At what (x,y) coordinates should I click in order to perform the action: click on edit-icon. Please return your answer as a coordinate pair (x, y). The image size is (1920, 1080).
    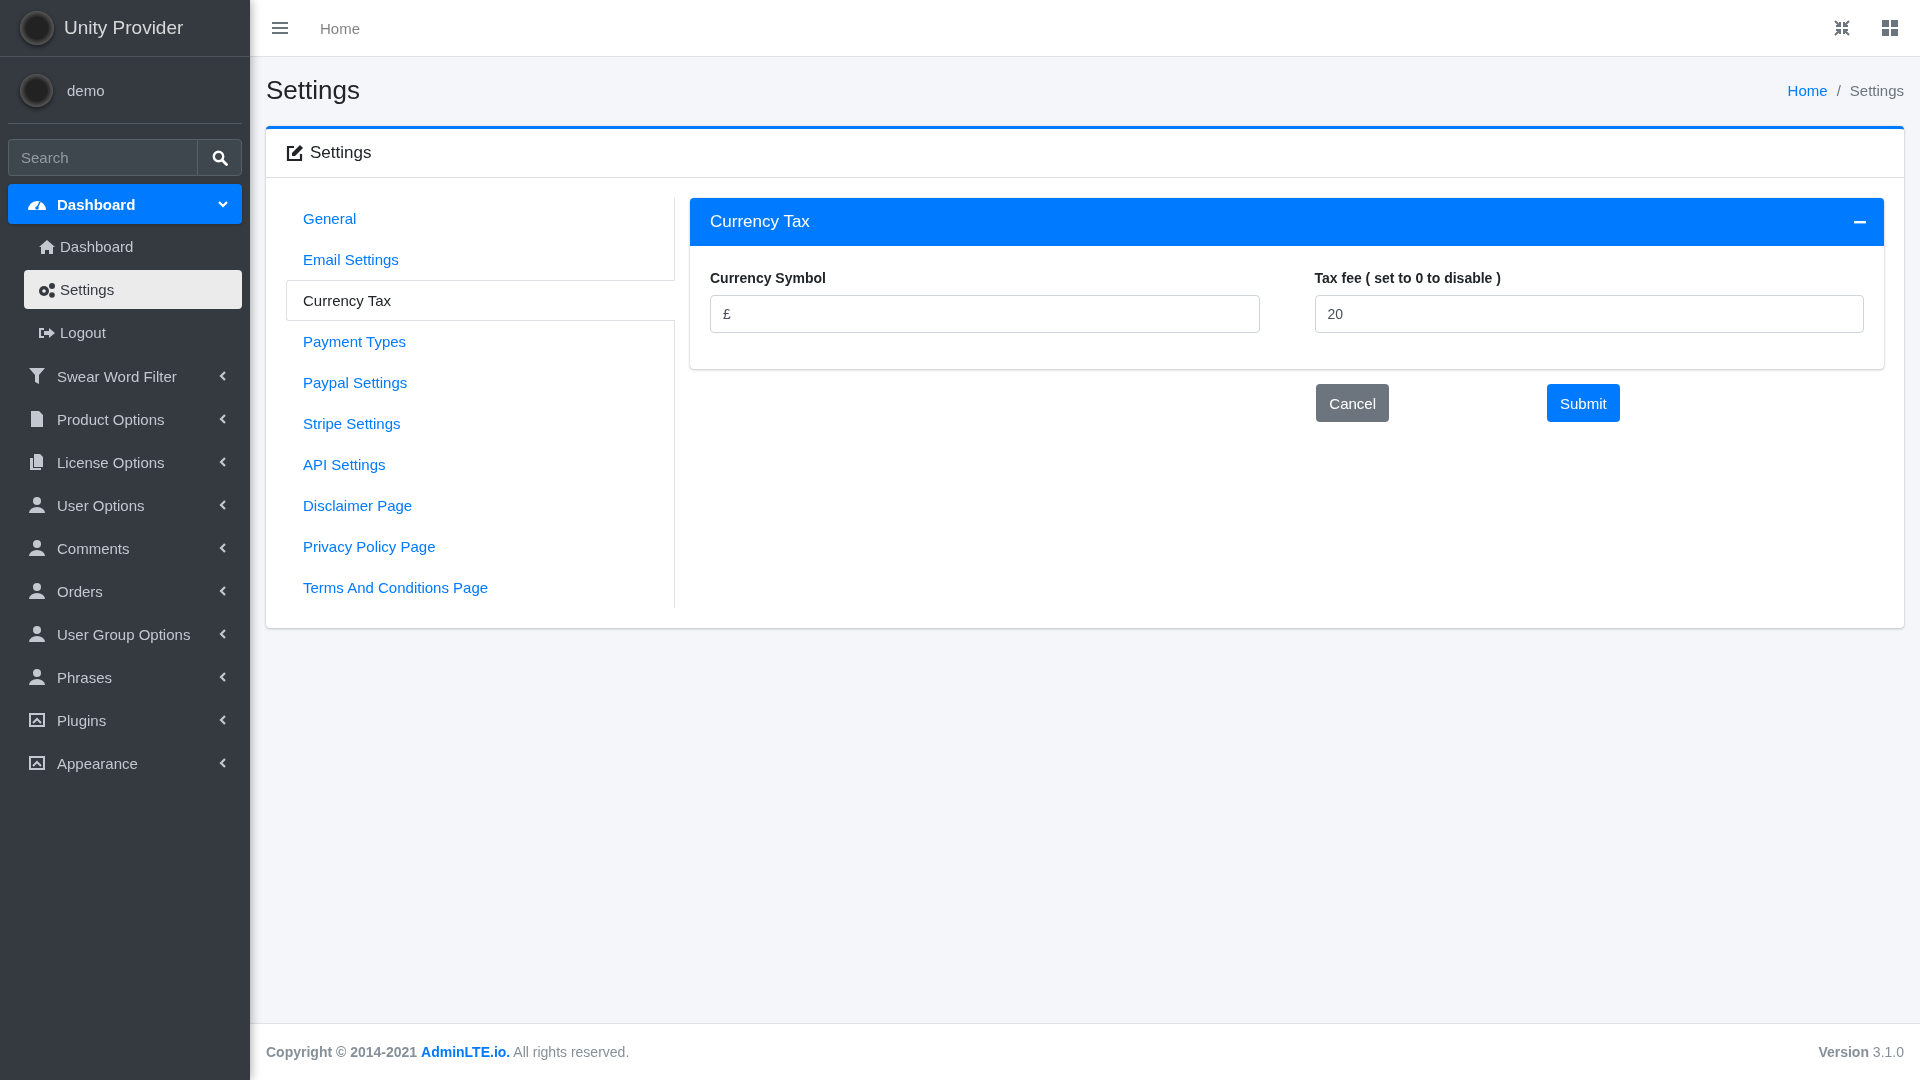
    Looking at the image, I should click on (295, 153).